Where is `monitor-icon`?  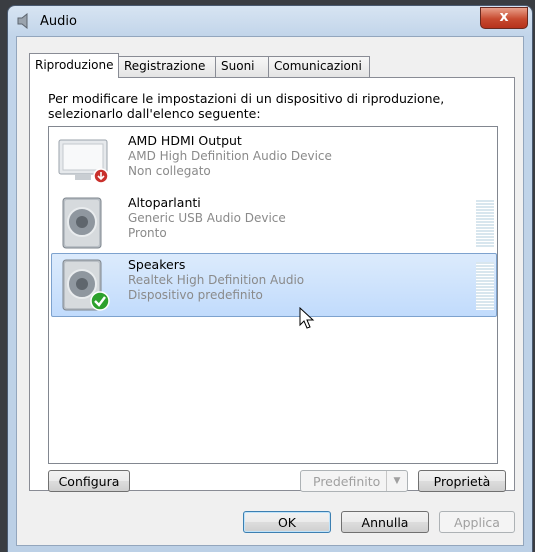
monitor-icon is located at coordinates (83, 161).